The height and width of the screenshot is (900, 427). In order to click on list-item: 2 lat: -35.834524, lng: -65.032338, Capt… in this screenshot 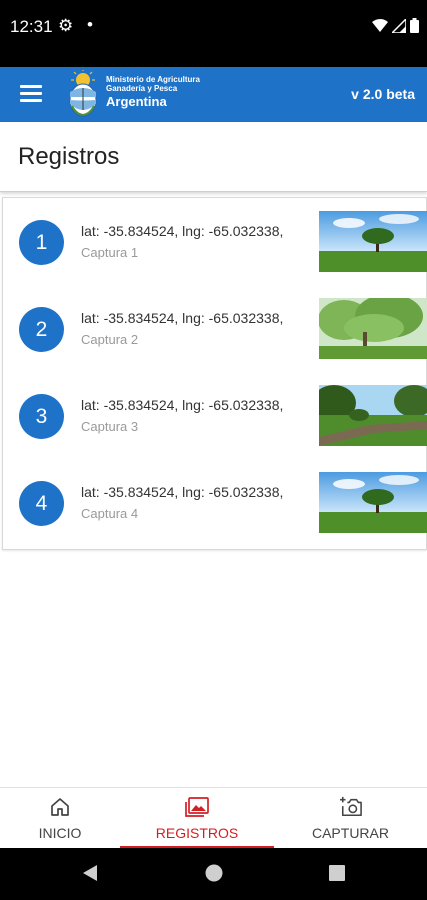, I will do `click(215, 328)`.